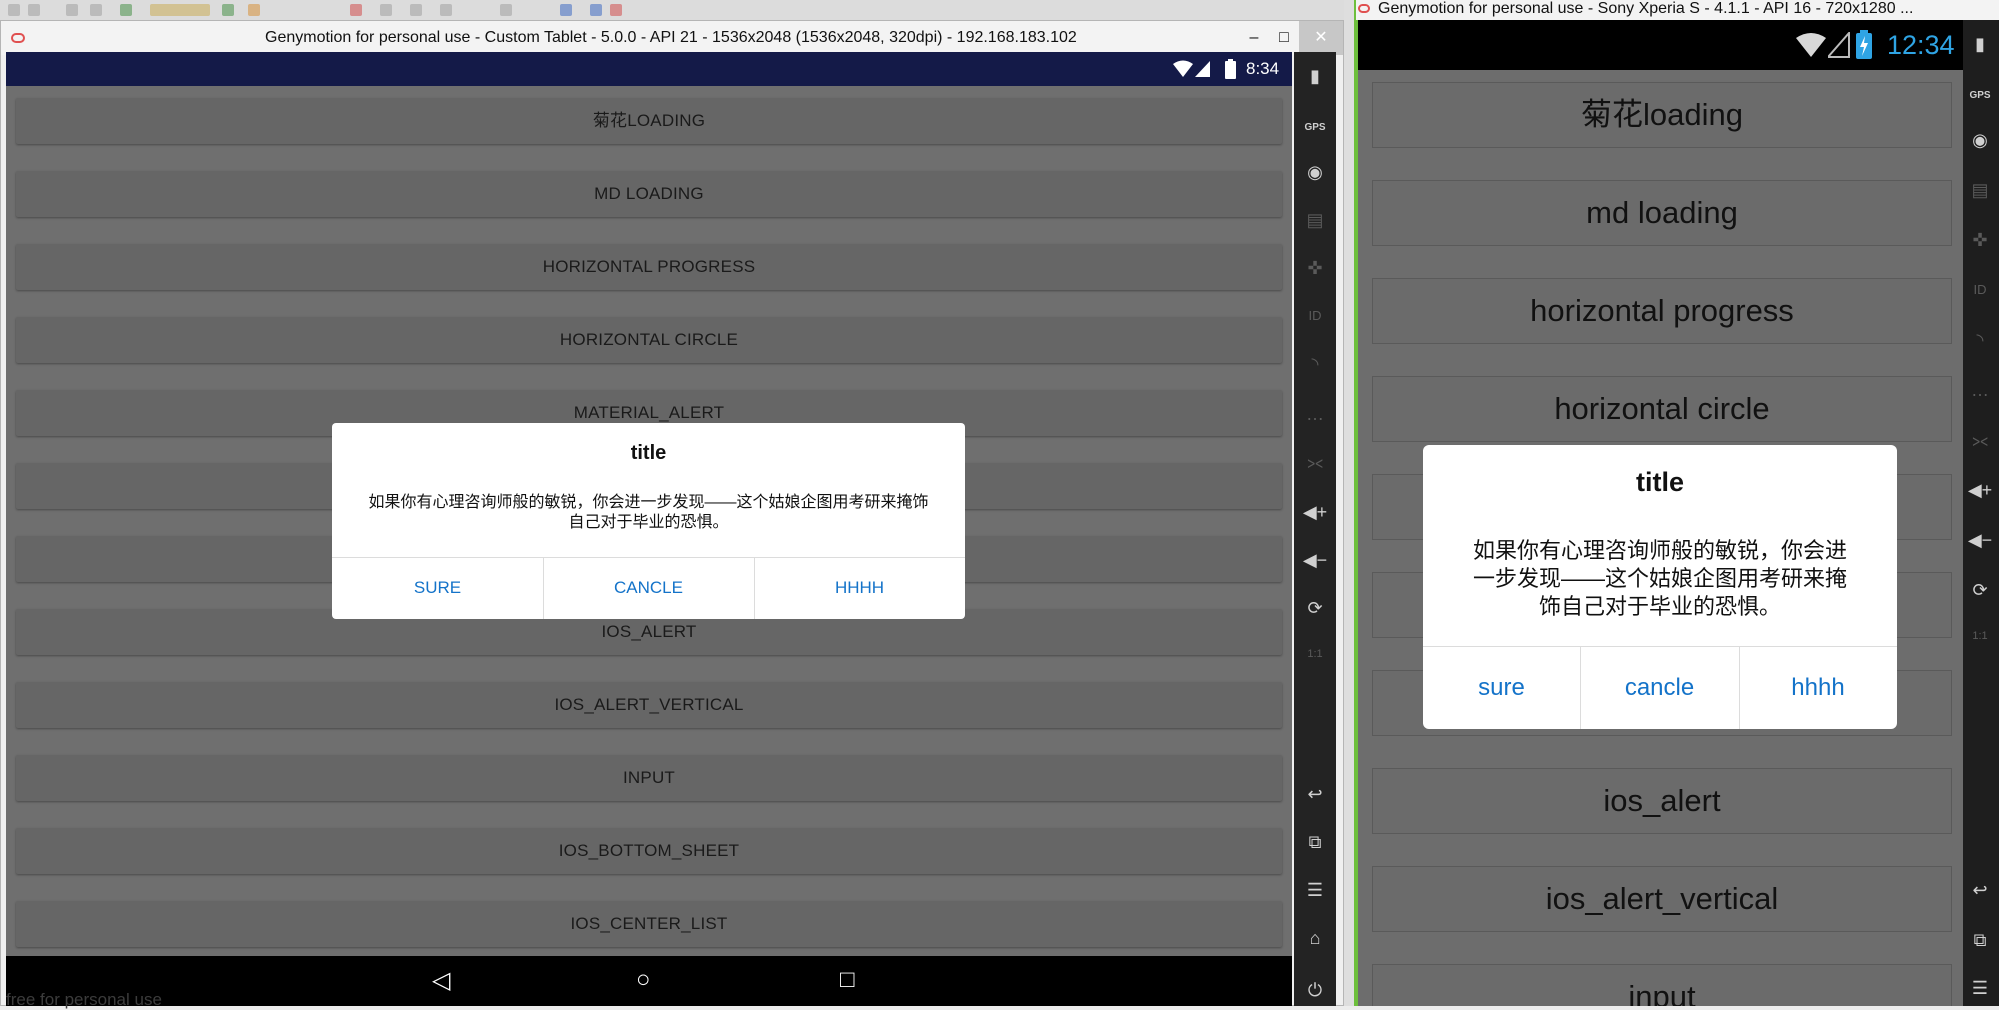 This screenshot has height=1010, width=1999. Describe the element at coordinates (1662, 213) in the screenshot. I see `btn-md-loading: md loading` at that location.